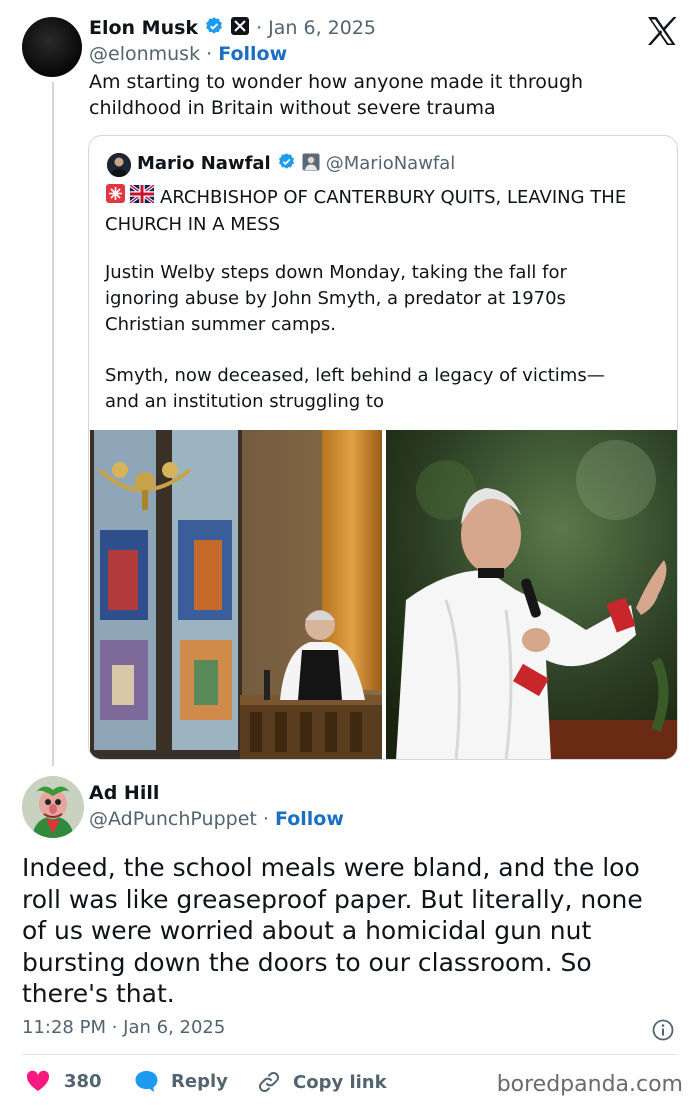 Image resolution: width=700 pixels, height=1109 pixels. What do you see at coordinates (252, 54) in the screenshot?
I see `follow-button: Follow` at bounding box center [252, 54].